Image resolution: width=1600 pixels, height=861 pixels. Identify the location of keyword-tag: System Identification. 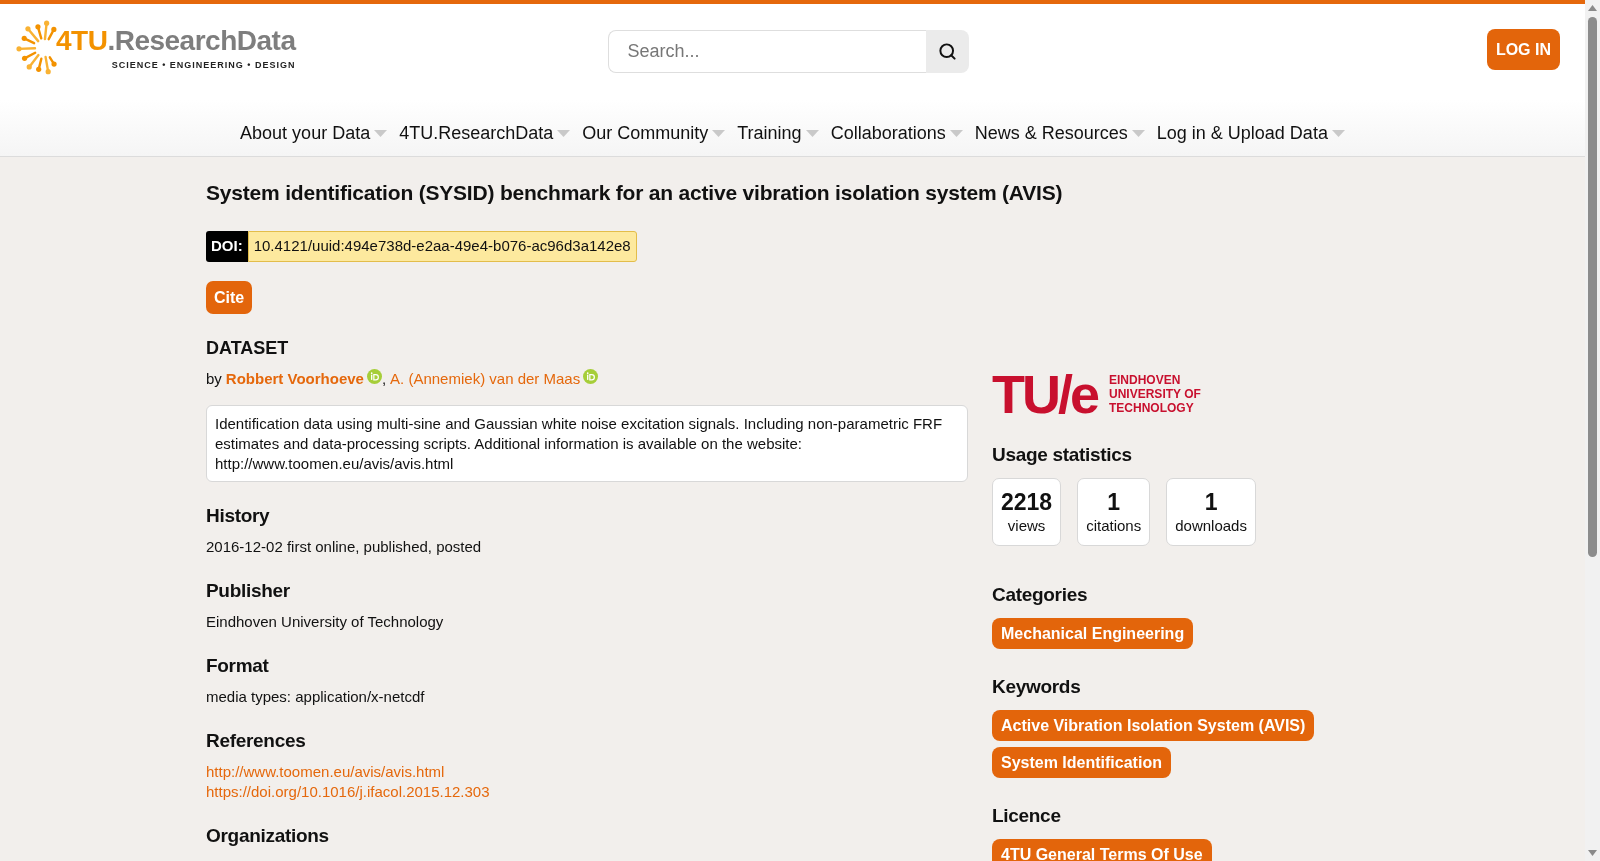
(1081, 762).